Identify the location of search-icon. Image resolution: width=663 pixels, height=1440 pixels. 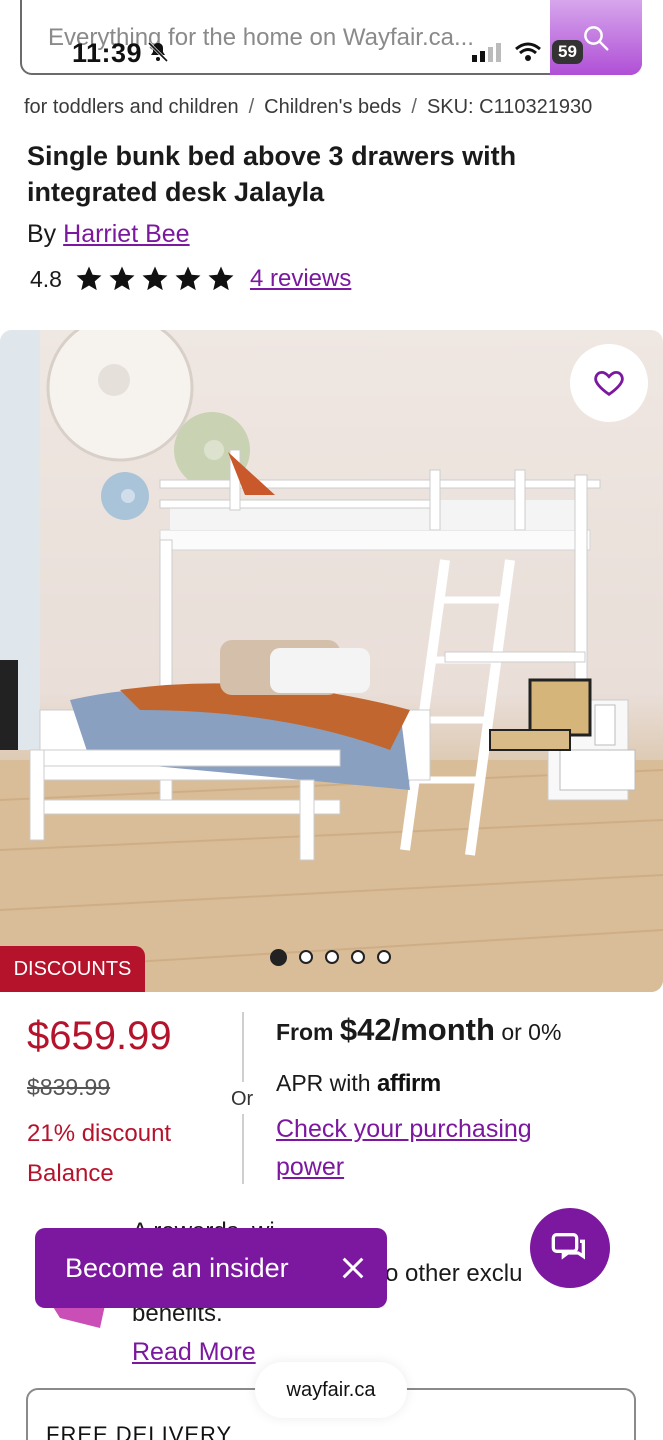
(596, 37).